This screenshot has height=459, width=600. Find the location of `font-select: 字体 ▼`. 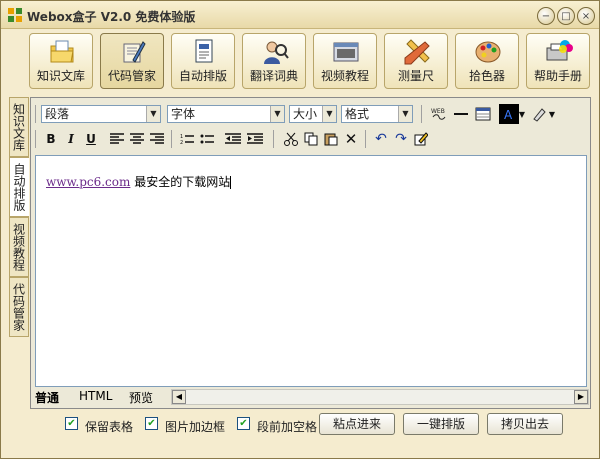

font-select: 字体 ▼ is located at coordinates (226, 114).